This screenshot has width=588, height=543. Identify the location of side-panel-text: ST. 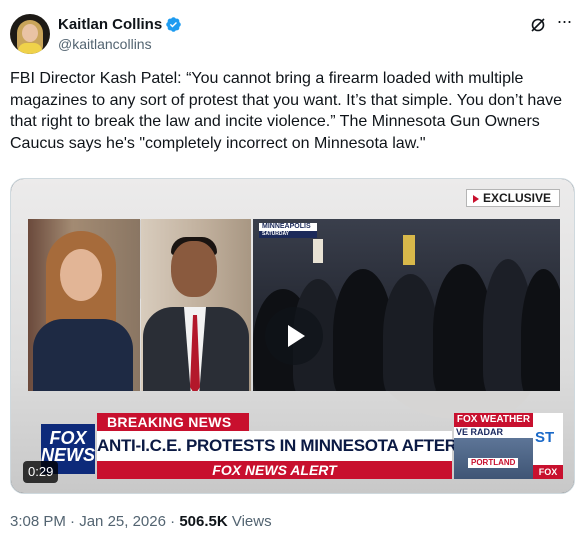
(545, 437).